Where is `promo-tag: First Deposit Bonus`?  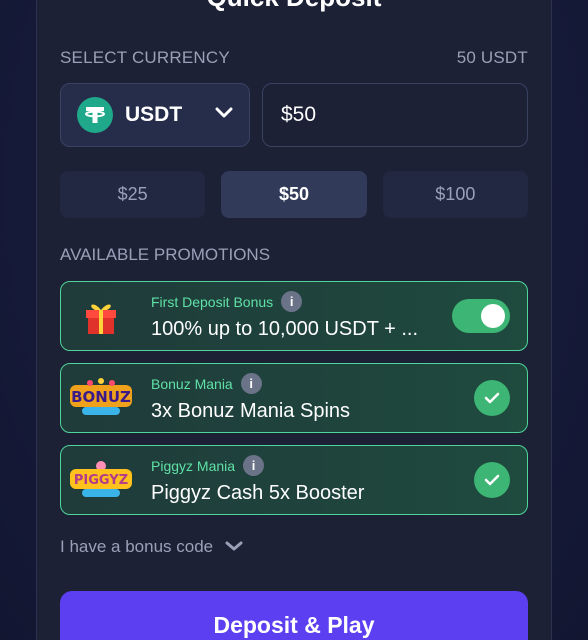 promo-tag: First Deposit Bonus is located at coordinates (212, 301).